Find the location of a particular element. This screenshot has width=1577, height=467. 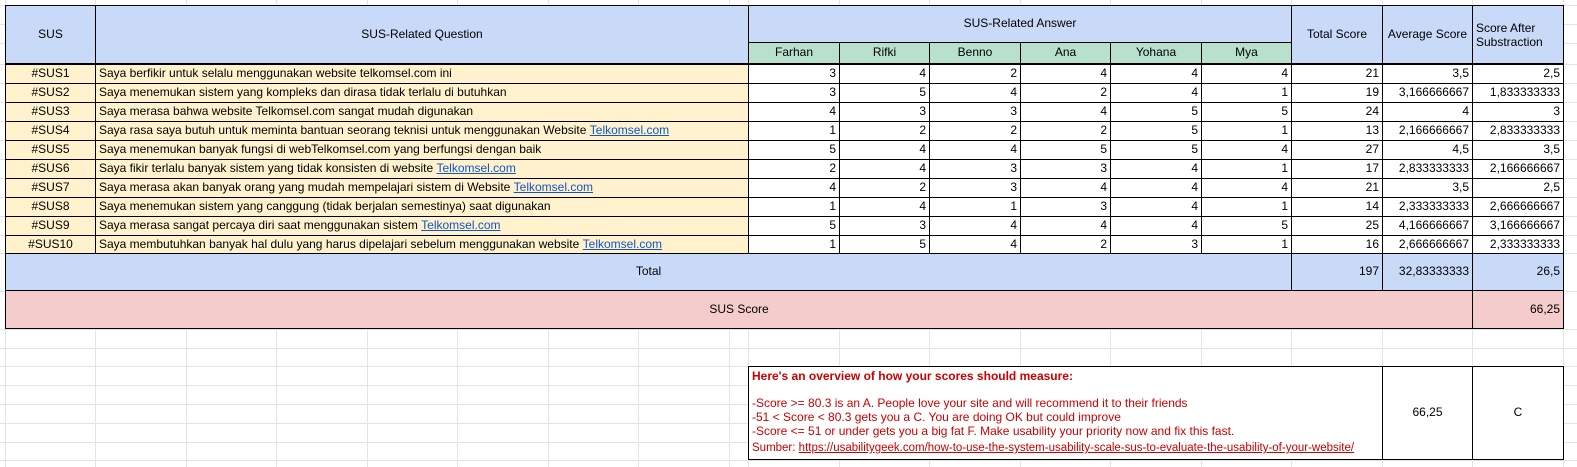

answer-farhan: 5 is located at coordinates (794, 226).